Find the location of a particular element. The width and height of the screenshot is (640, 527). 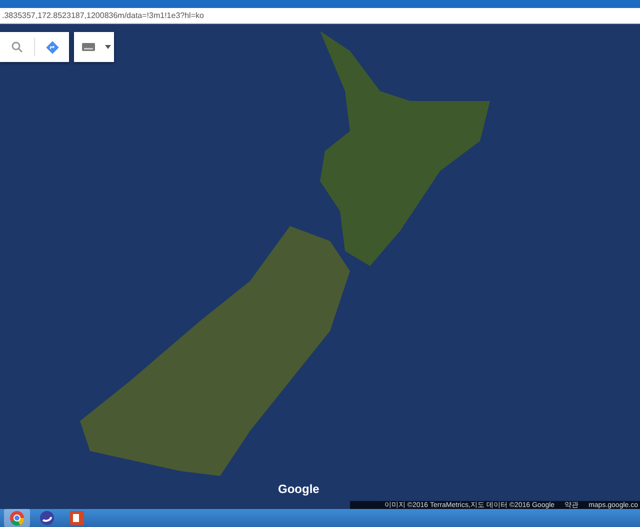

taskbar-app is located at coordinates (17, 518).